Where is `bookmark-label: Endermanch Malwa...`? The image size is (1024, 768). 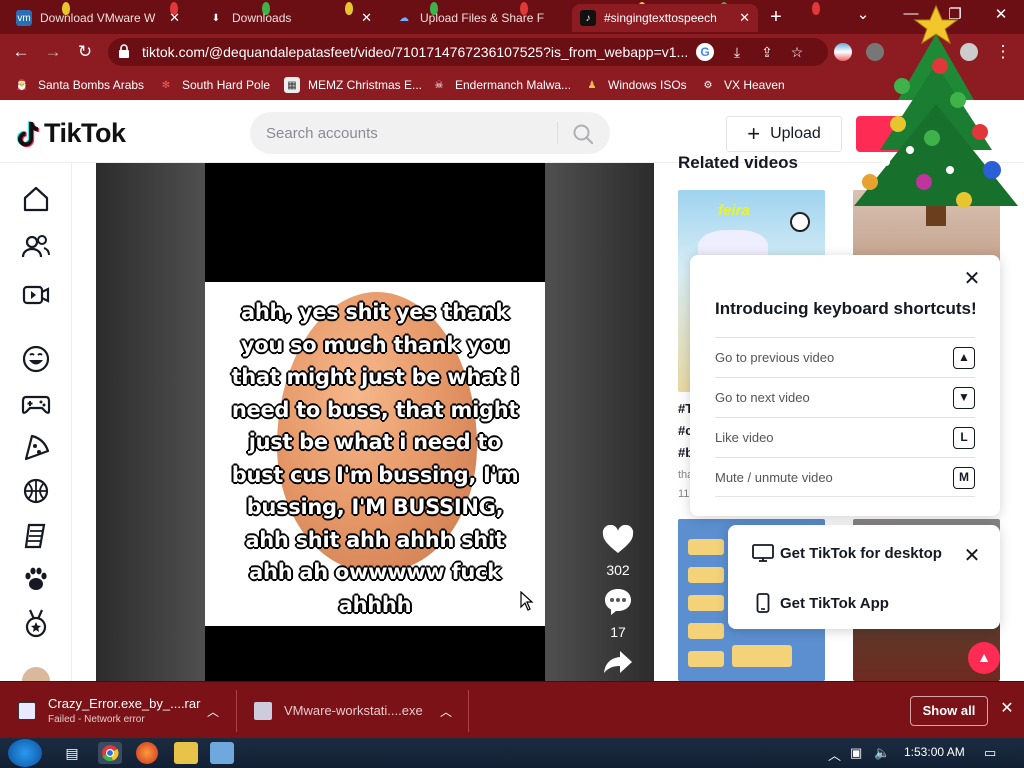 bookmark-label: Endermanch Malwa... is located at coordinates (513, 85).